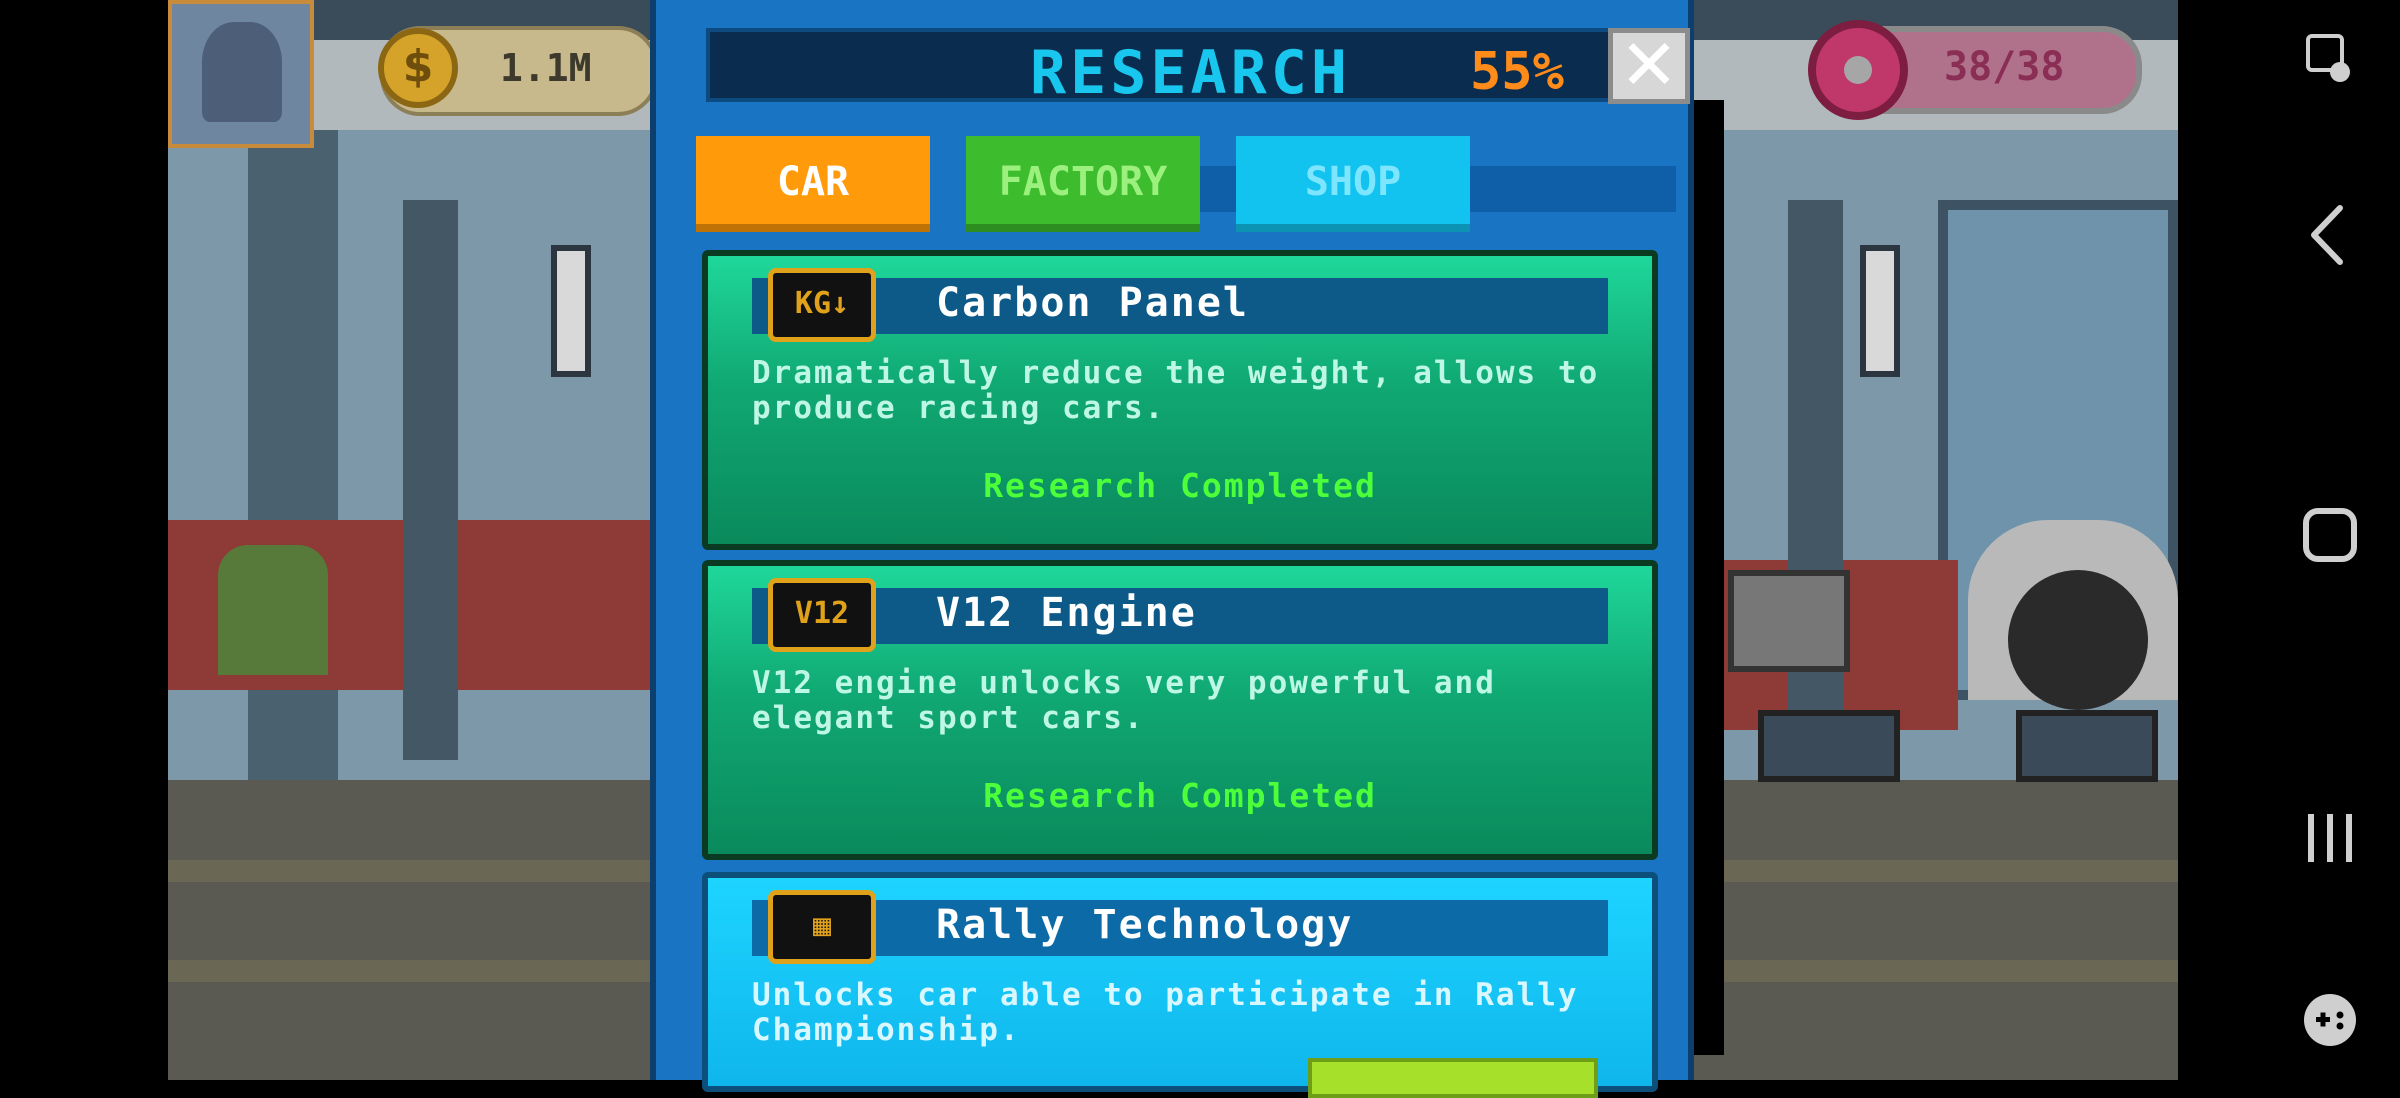 Image resolution: width=2400 pixels, height=1098 pixels. I want to click on avatar-icon, so click(242, 72).